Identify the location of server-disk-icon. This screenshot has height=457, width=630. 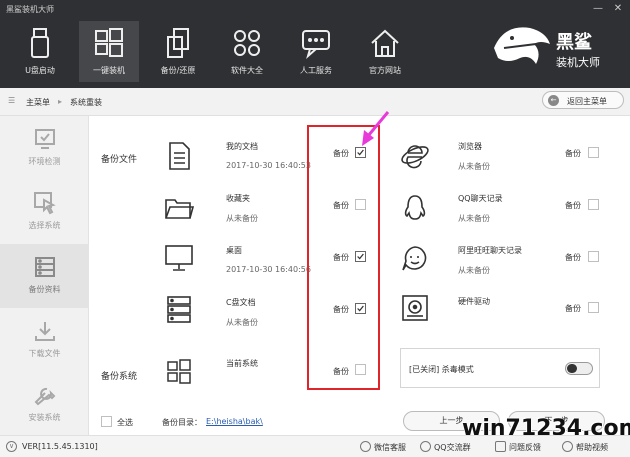
(179, 309).